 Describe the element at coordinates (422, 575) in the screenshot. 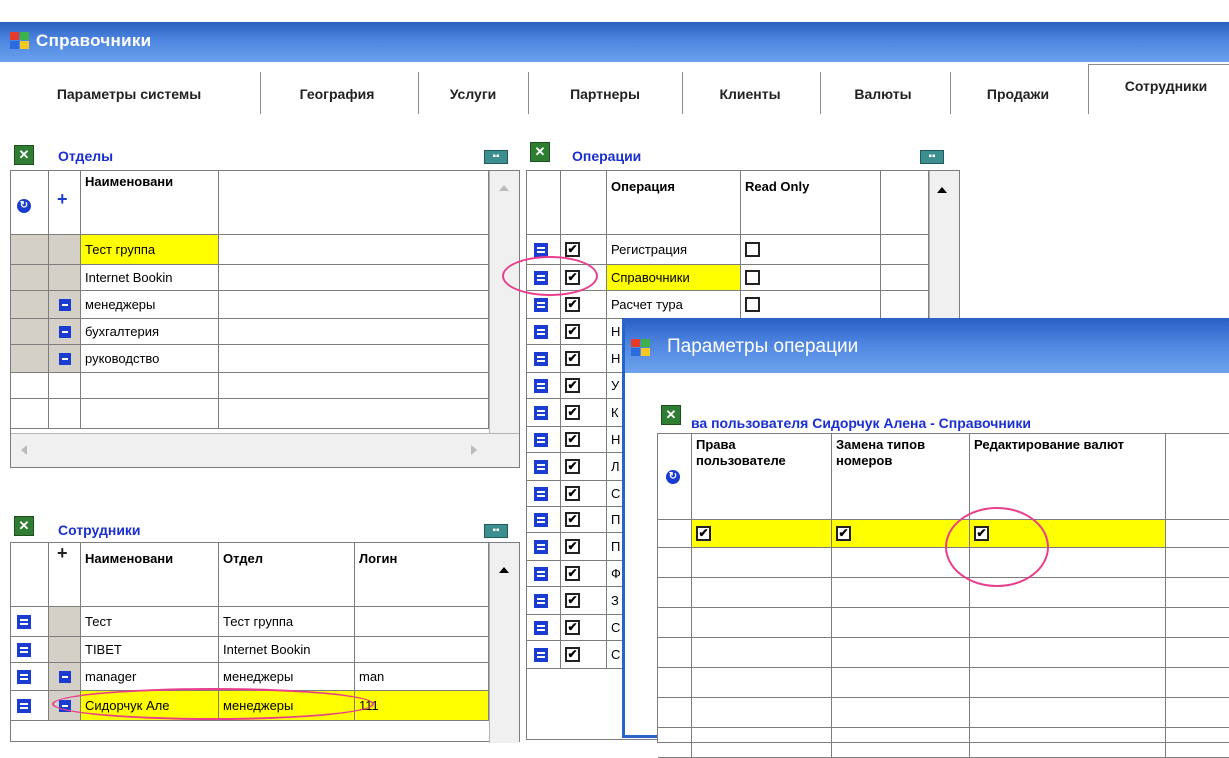

I see `column-header-login: Логин` at that location.